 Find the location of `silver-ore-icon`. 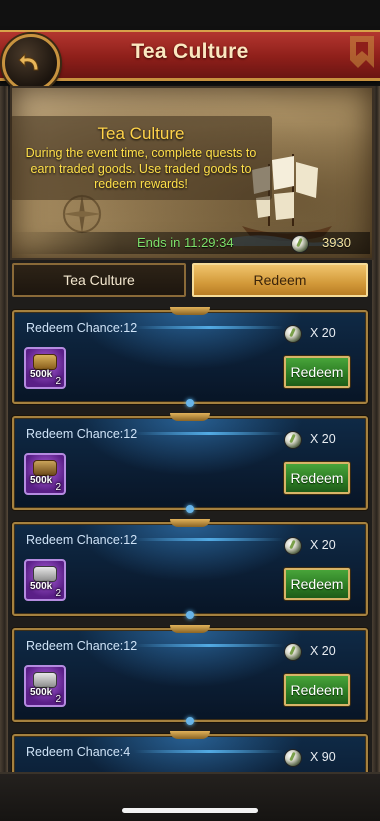

silver-ore-icon is located at coordinates (45, 574).